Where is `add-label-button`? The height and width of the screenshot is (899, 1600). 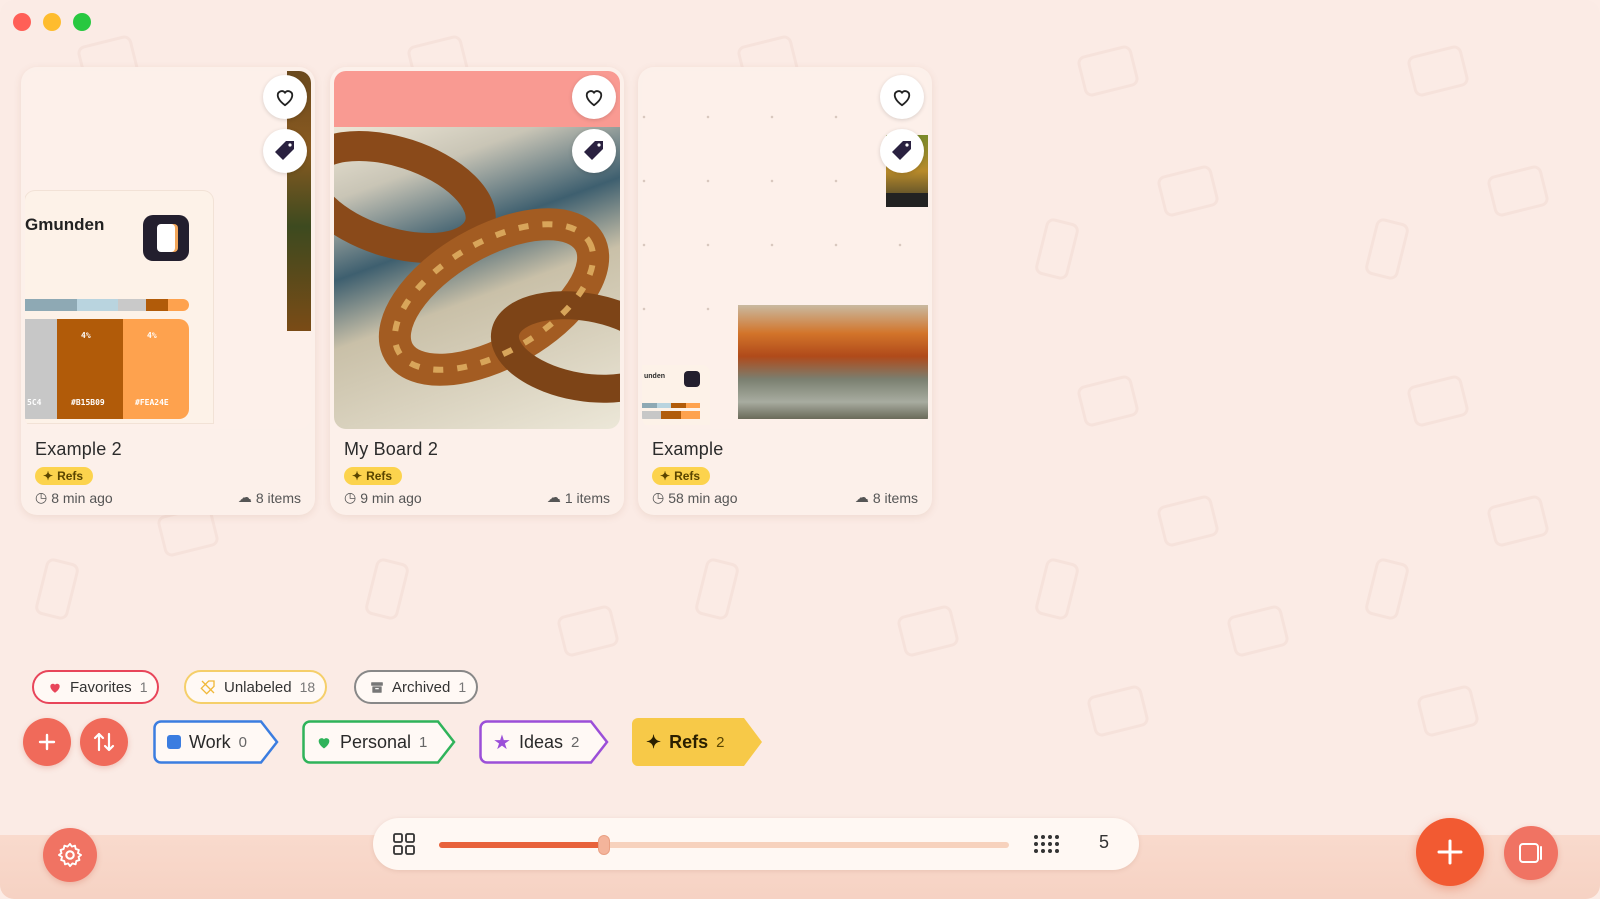
add-label-button is located at coordinates (47, 742).